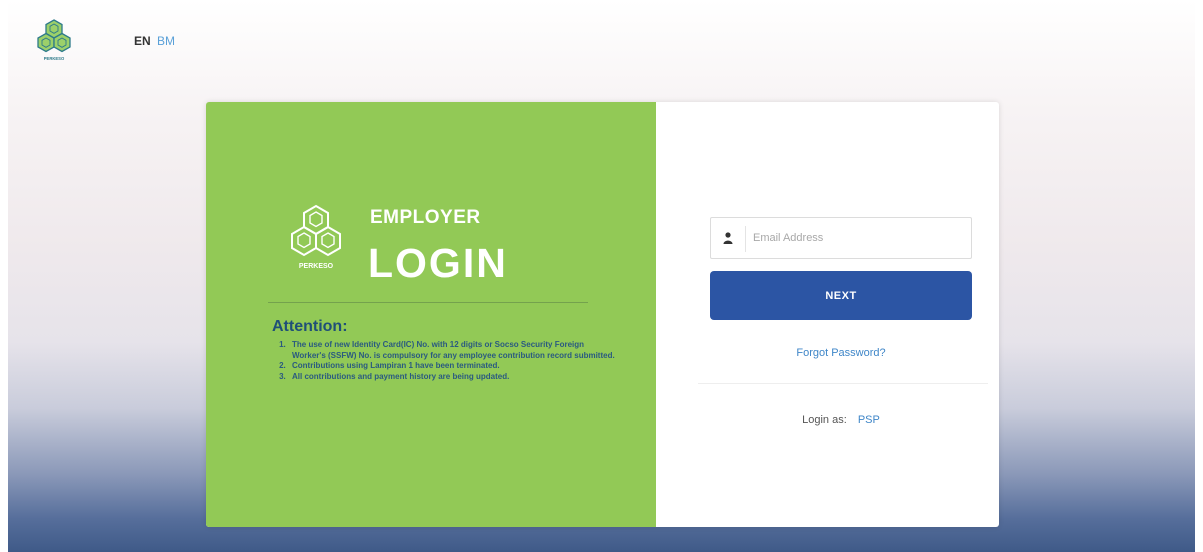 The width and height of the screenshot is (1203, 552). What do you see at coordinates (728, 238) in the screenshot?
I see `user-icon` at bounding box center [728, 238].